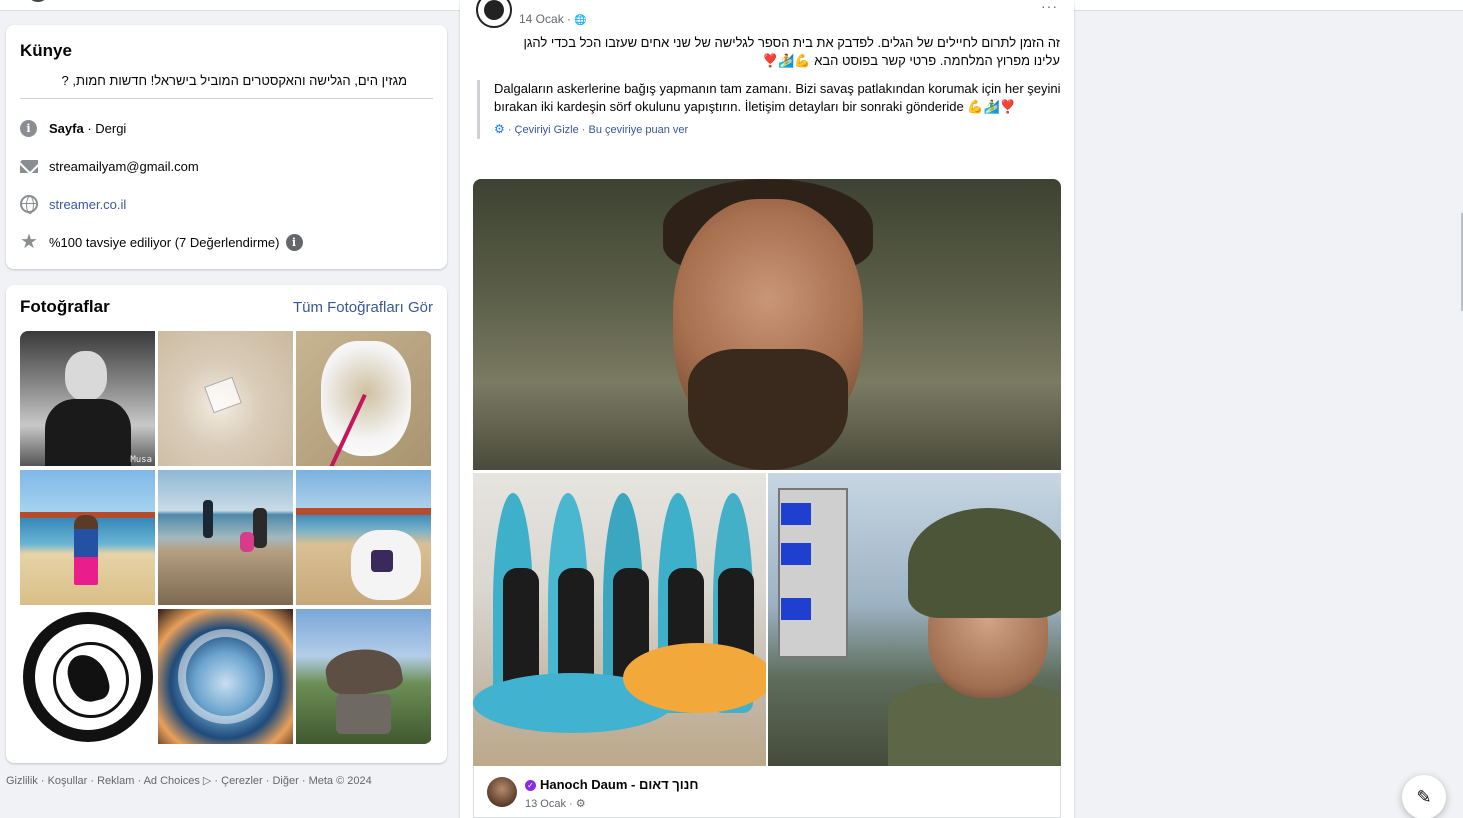 This screenshot has width=1463, height=818. I want to click on photo-watermark: Musa, so click(141, 460).